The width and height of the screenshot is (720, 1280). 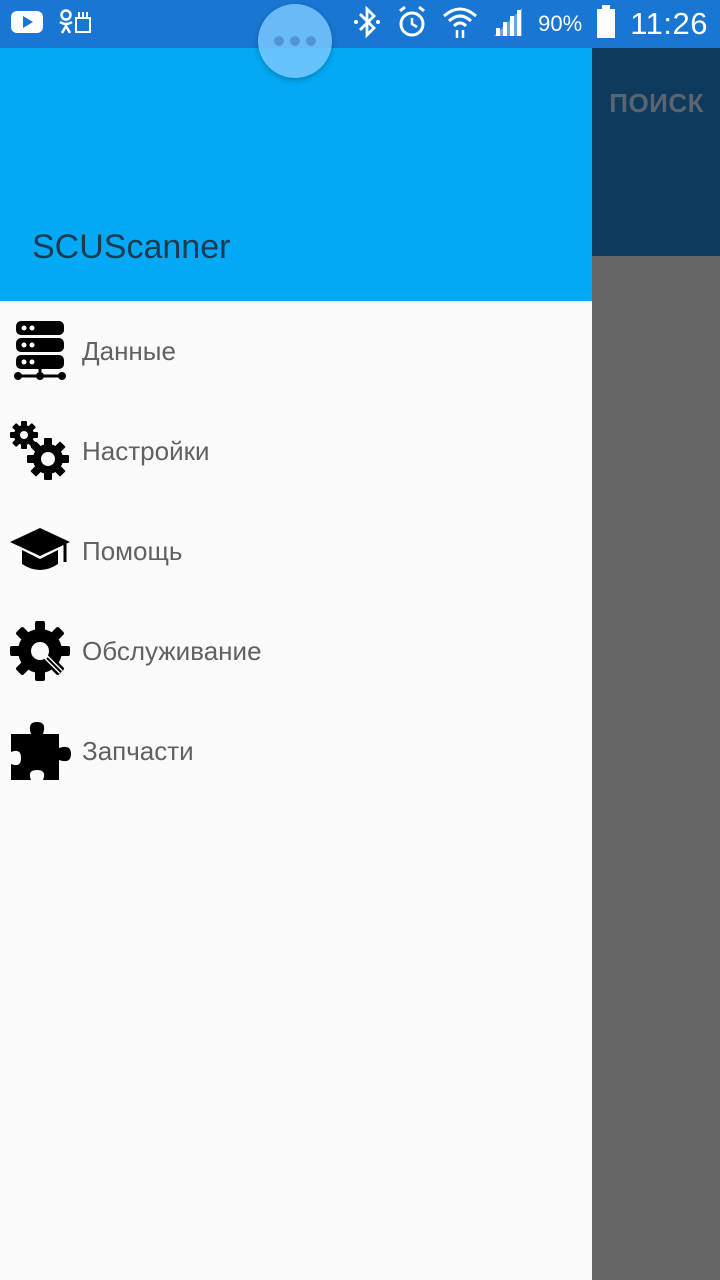 I want to click on youtube-icon, so click(x=27, y=24).